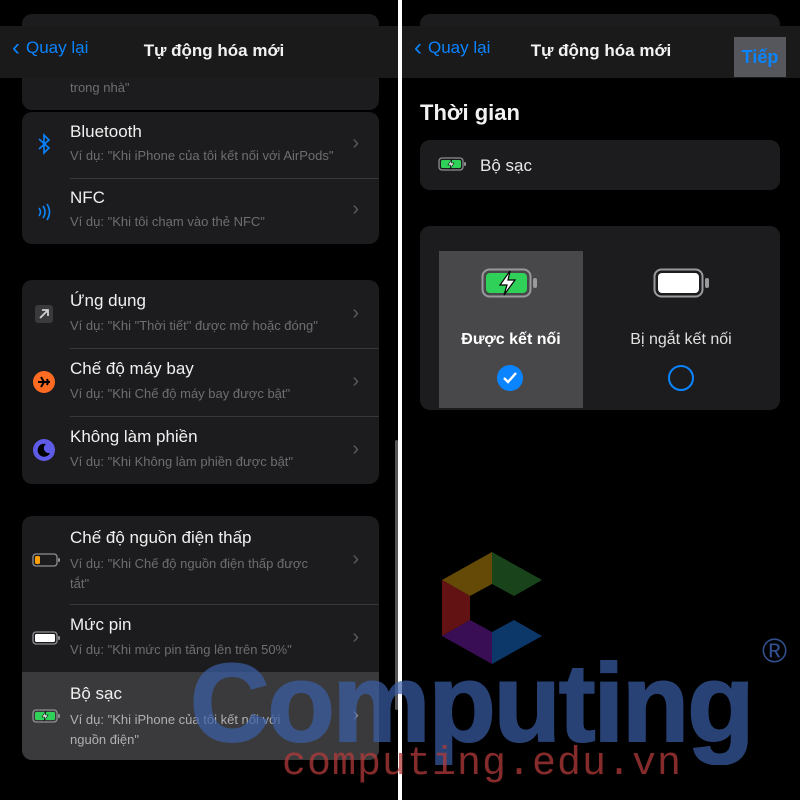 Image resolution: width=800 pixels, height=800 pixels. I want to click on moon-icon, so click(44, 450).